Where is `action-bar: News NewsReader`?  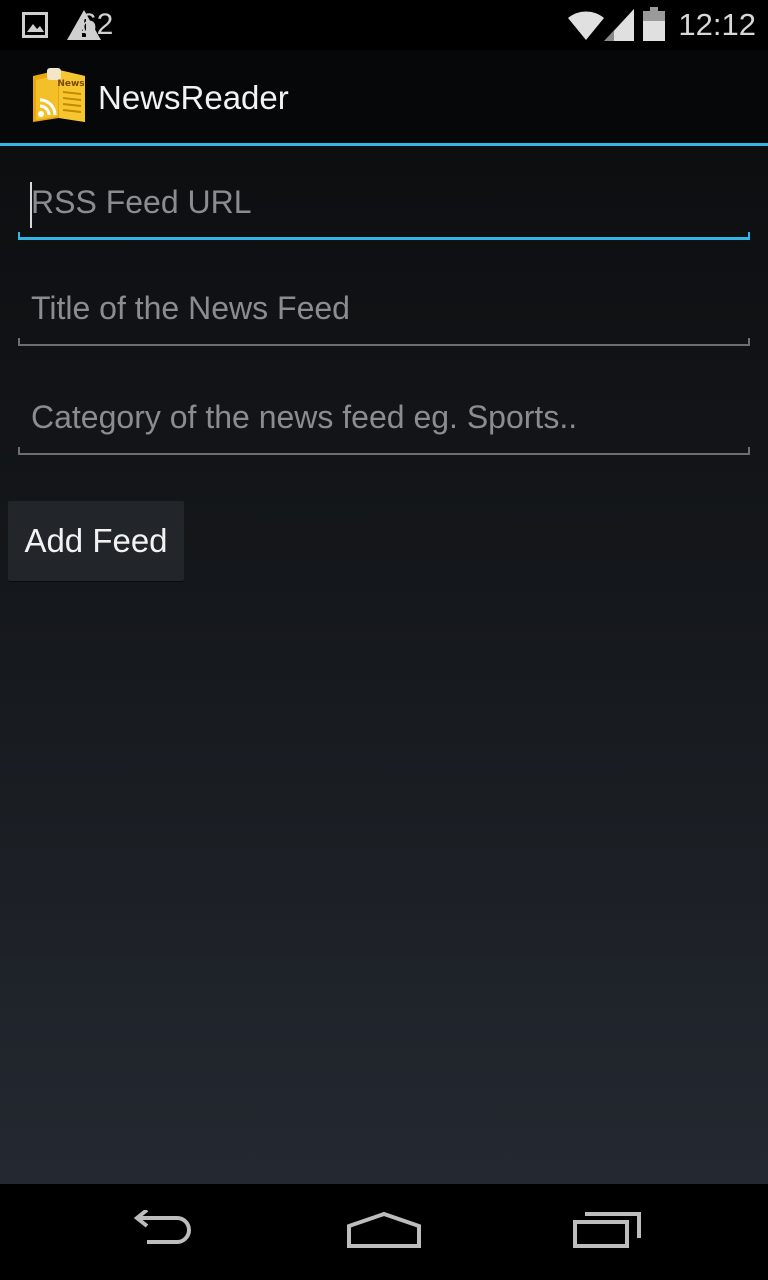 action-bar: News NewsReader is located at coordinates (384, 96).